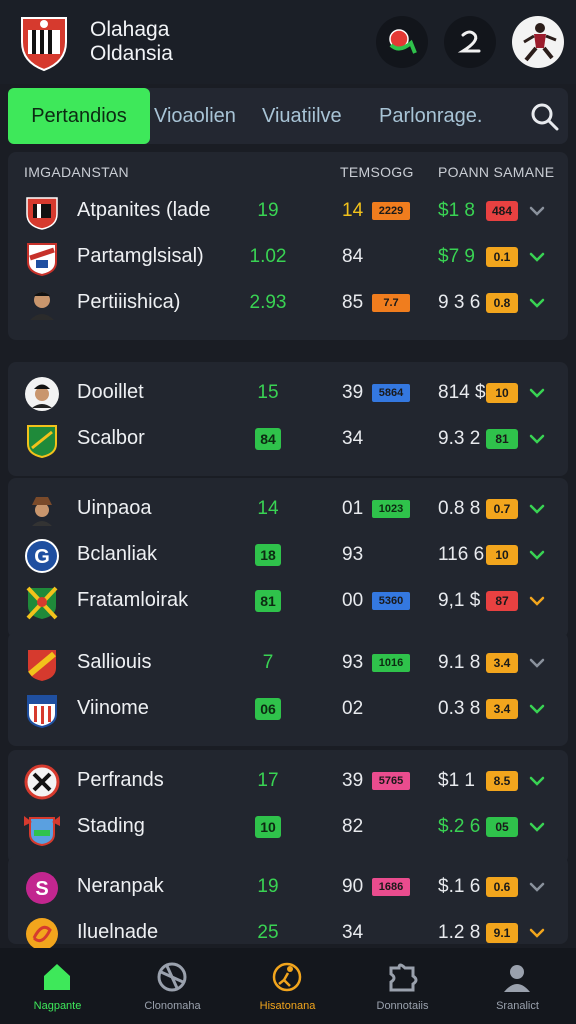 This screenshot has height=1024, width=576. What do you see at coordinates (459, 600) in the screenshot?
I see `odds-value: 9,1 $` at bounding box center [459, 600].